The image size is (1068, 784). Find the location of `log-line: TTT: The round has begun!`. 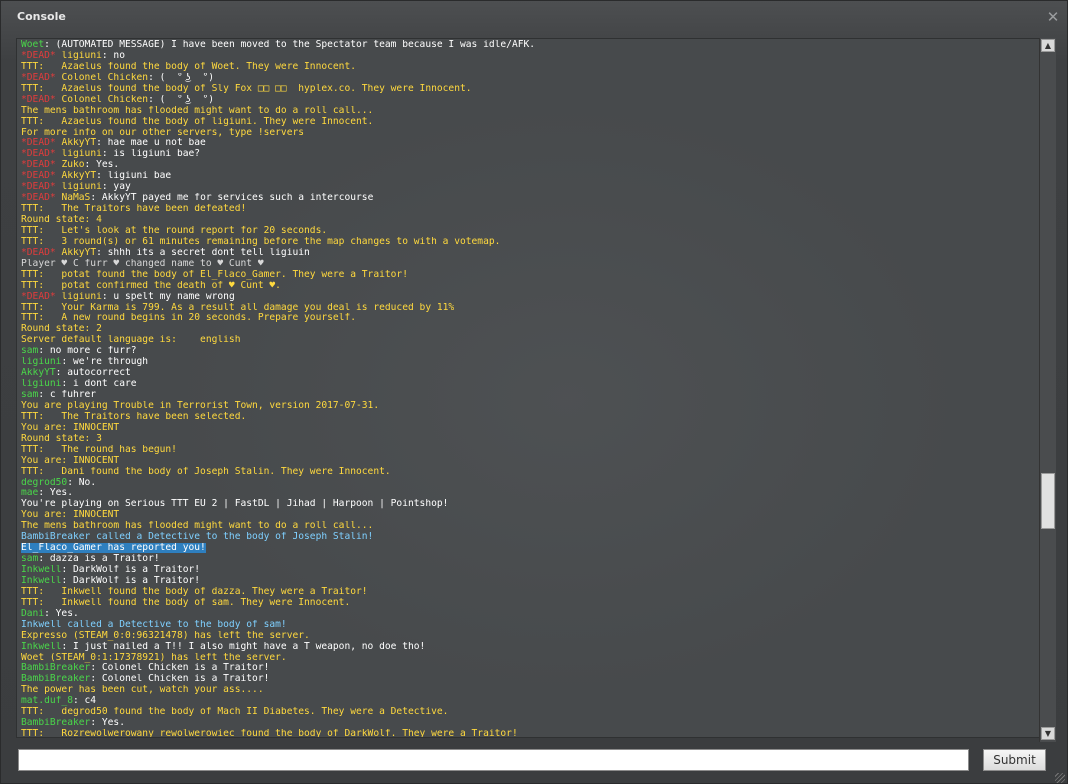

log-line: TTT: The round has begun! is located at coordinates (529, 450).